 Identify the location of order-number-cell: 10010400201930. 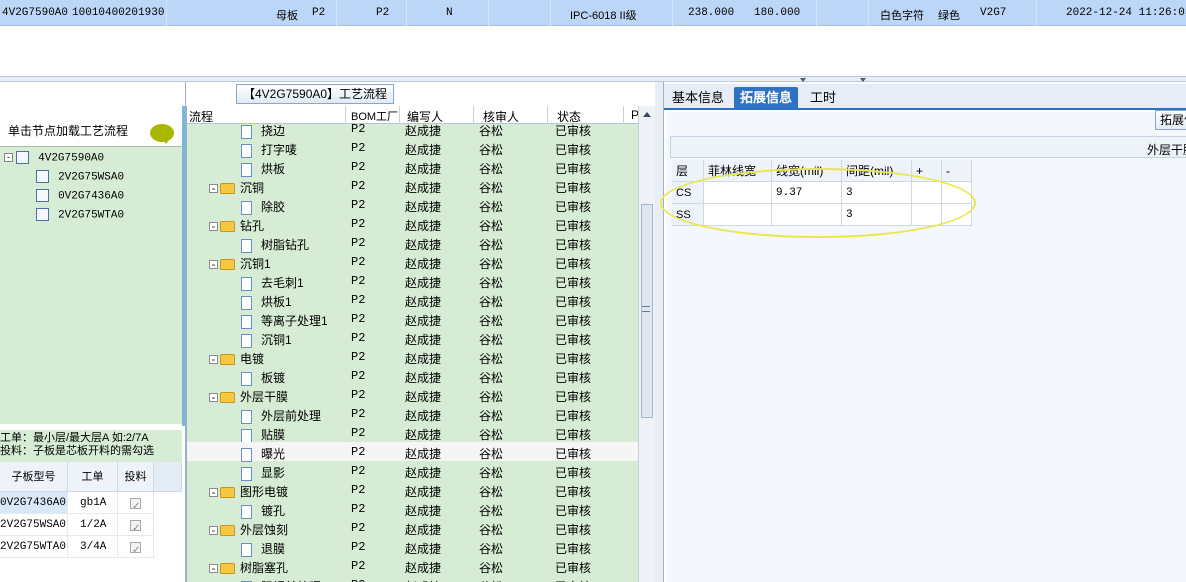
(118, 13).